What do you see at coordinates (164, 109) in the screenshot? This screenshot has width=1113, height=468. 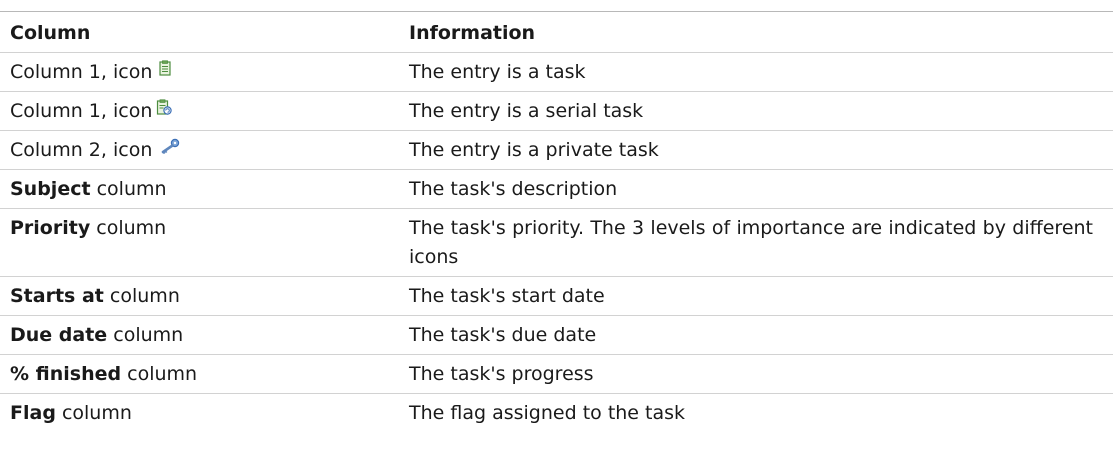 I see `serial-task-icon` at bounding box center [164, 109].